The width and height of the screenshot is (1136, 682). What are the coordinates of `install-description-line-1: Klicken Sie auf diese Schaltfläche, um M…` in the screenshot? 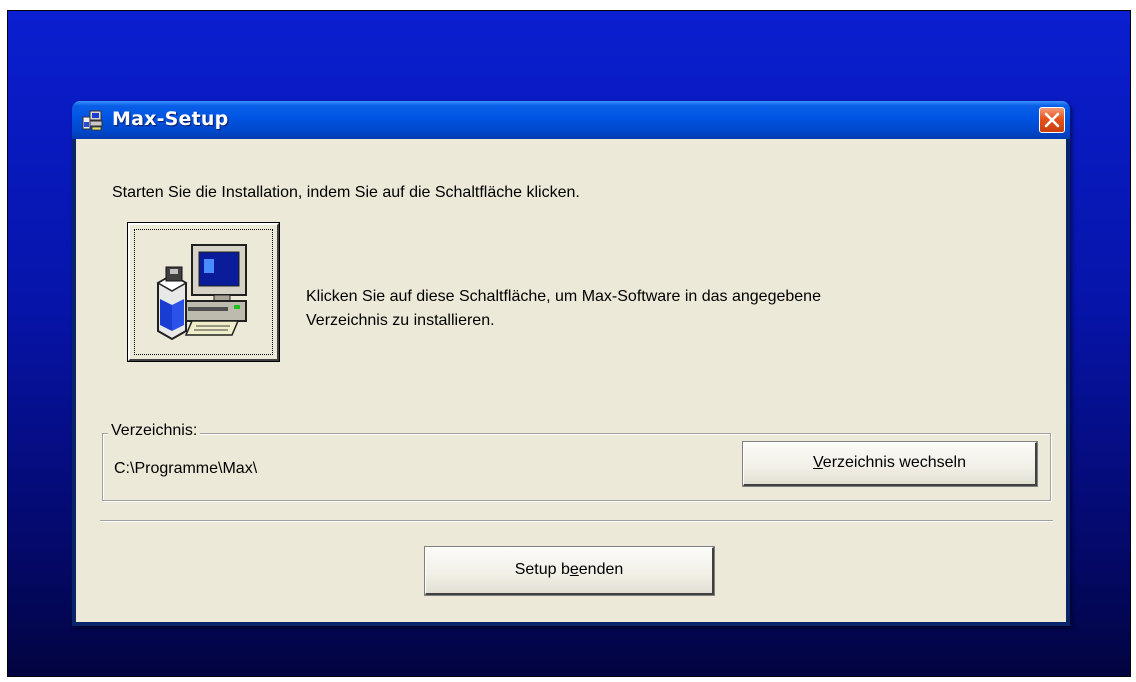 It's located at (563, 296).